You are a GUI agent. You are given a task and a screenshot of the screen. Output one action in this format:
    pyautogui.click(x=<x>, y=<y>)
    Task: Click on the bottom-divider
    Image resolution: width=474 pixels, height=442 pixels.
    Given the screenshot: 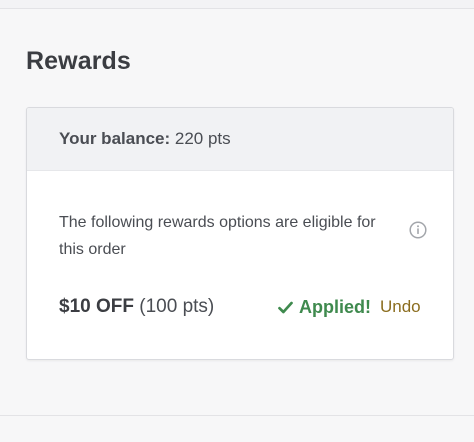 What is the action you would take?
    pyautogui.click(x=237, y=415)
    